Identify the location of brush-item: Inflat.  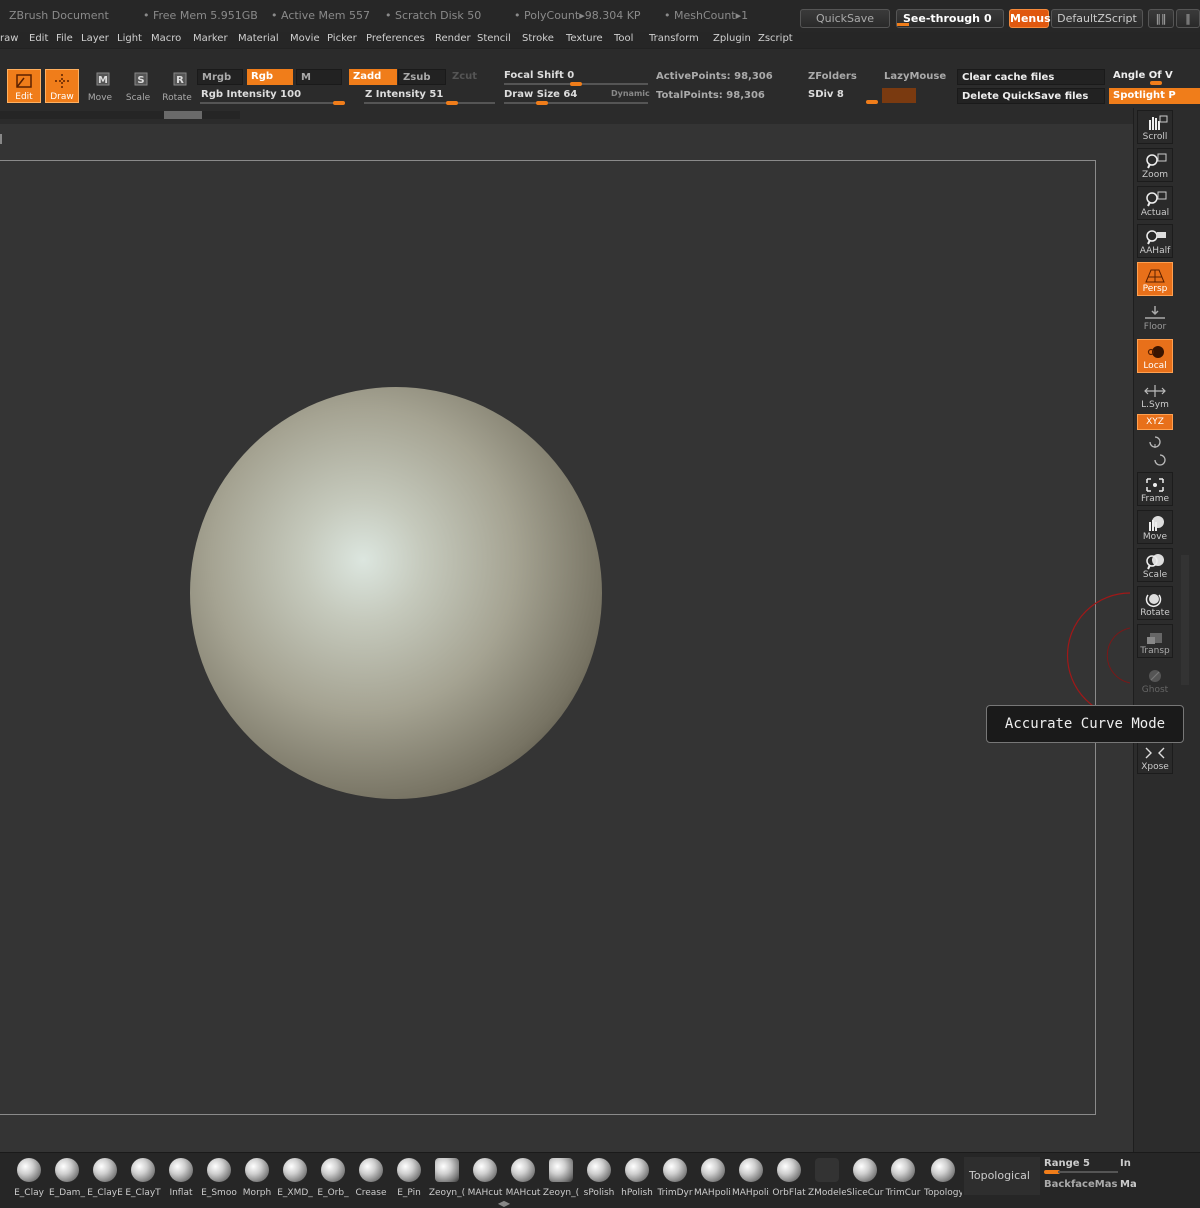
(181, 1177).